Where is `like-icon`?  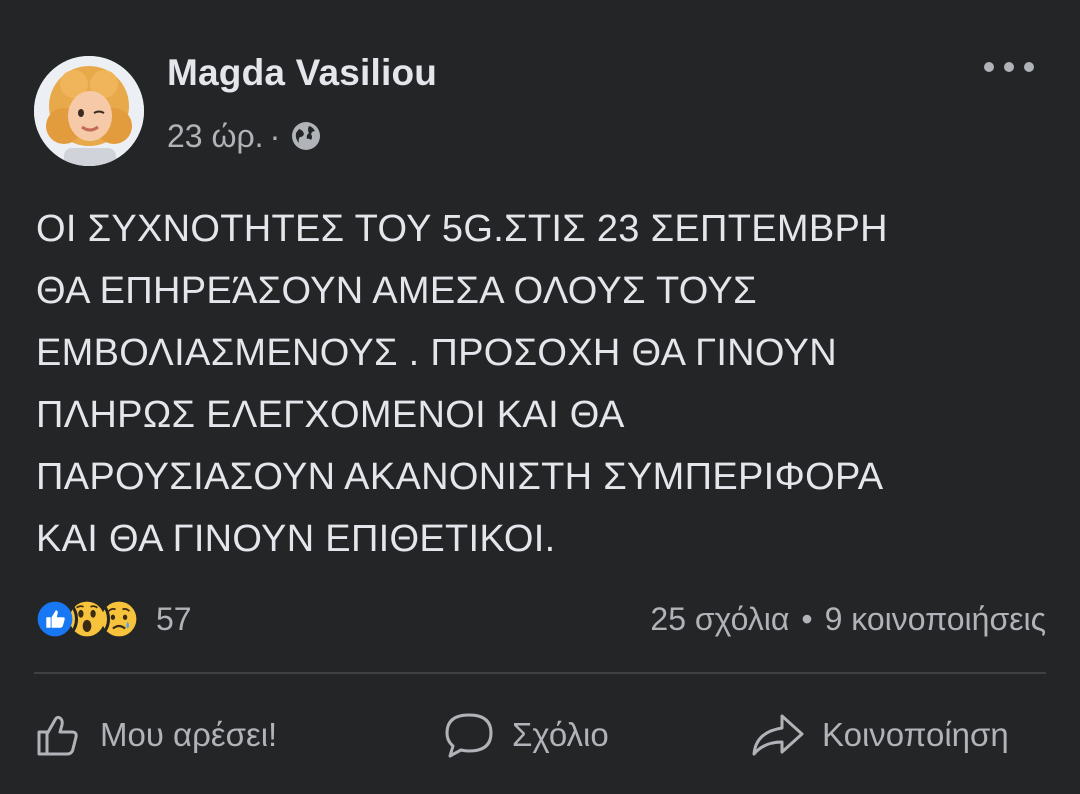
like-icon is located at coordinates (55, 619).